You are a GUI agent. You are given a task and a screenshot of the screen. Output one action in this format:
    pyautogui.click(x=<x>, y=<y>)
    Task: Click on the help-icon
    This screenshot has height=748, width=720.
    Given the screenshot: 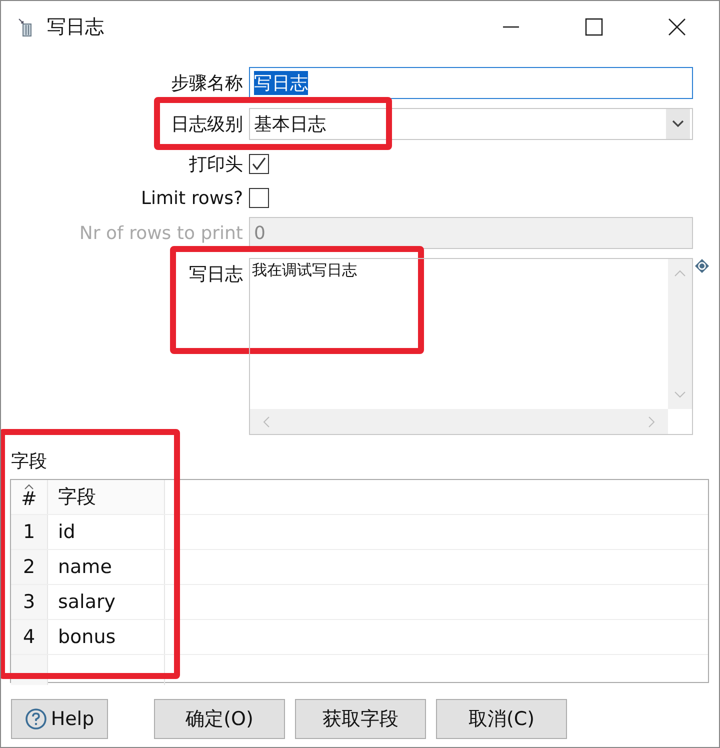 What is the action you would take?
    pyautogui.click(x=35, y=719)
    